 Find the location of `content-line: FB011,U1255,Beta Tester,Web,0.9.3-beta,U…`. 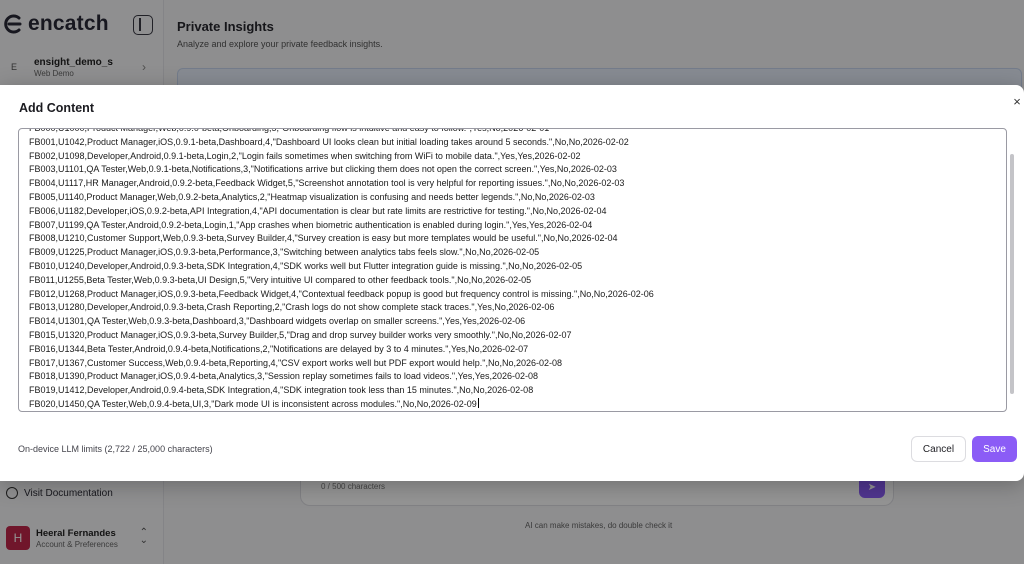

content-line: FB011,U1255,Beta Tester,Web,0.9.3-beta,U… is located at coordinates (280, 279).